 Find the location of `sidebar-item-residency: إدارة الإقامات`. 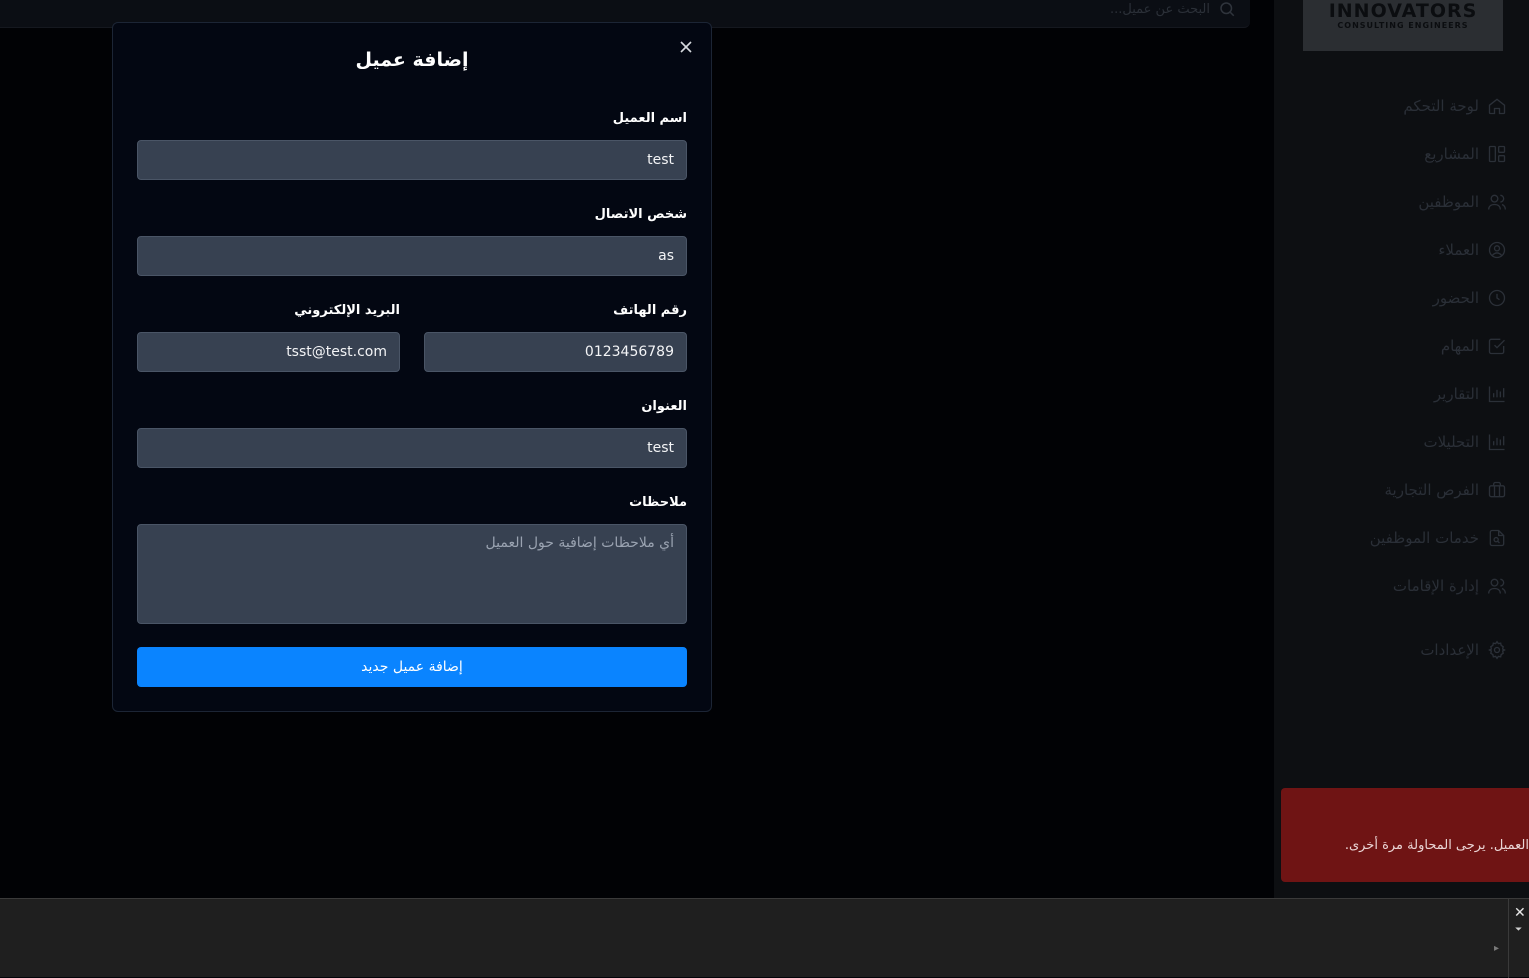

sidebar-item-residency: إدارة الإقامات is located at coordinates (1397, 586).